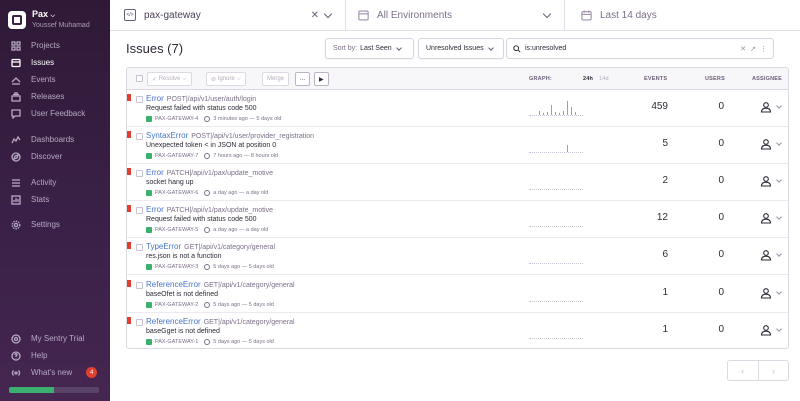  What do you see at coordinates (55, 45) in the screenshot?
I see `sidebar-item-projects: Projects` at bounding box center [55, 45].